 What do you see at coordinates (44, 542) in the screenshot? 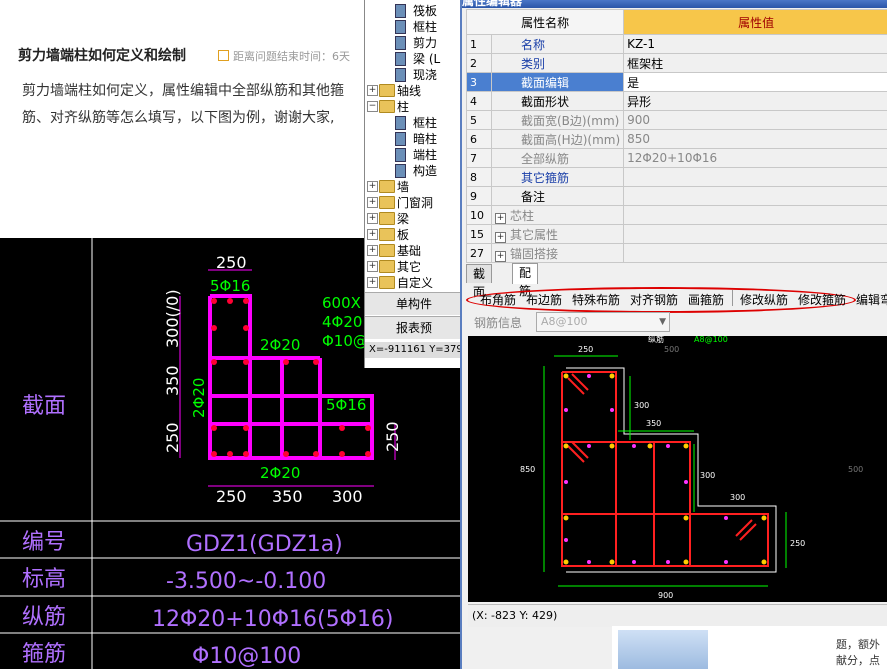
I see `cad-row-label-2: 编号` at bounding box center [44, 542].